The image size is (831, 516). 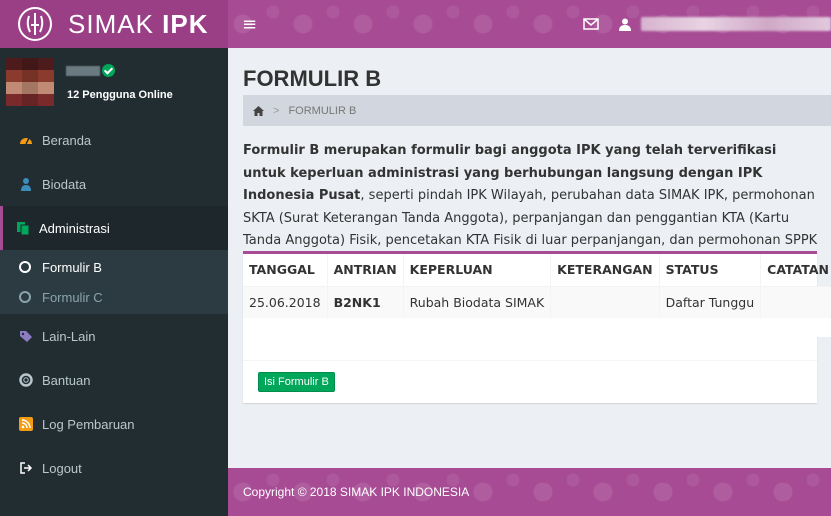 What do you see at coordinates (108, 70) in the screenshot?
I see `online-status-icon` at bounding box center [108, 70].